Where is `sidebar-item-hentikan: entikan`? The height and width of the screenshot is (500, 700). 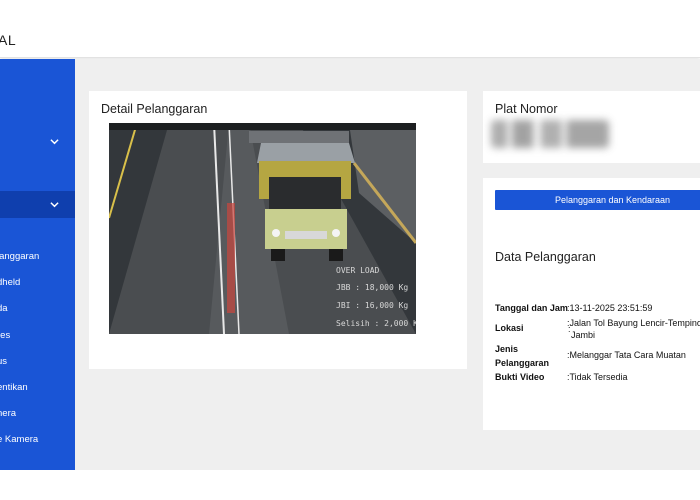 sidebar-item-hentikan: entikan is located at coordinates (14, 387).